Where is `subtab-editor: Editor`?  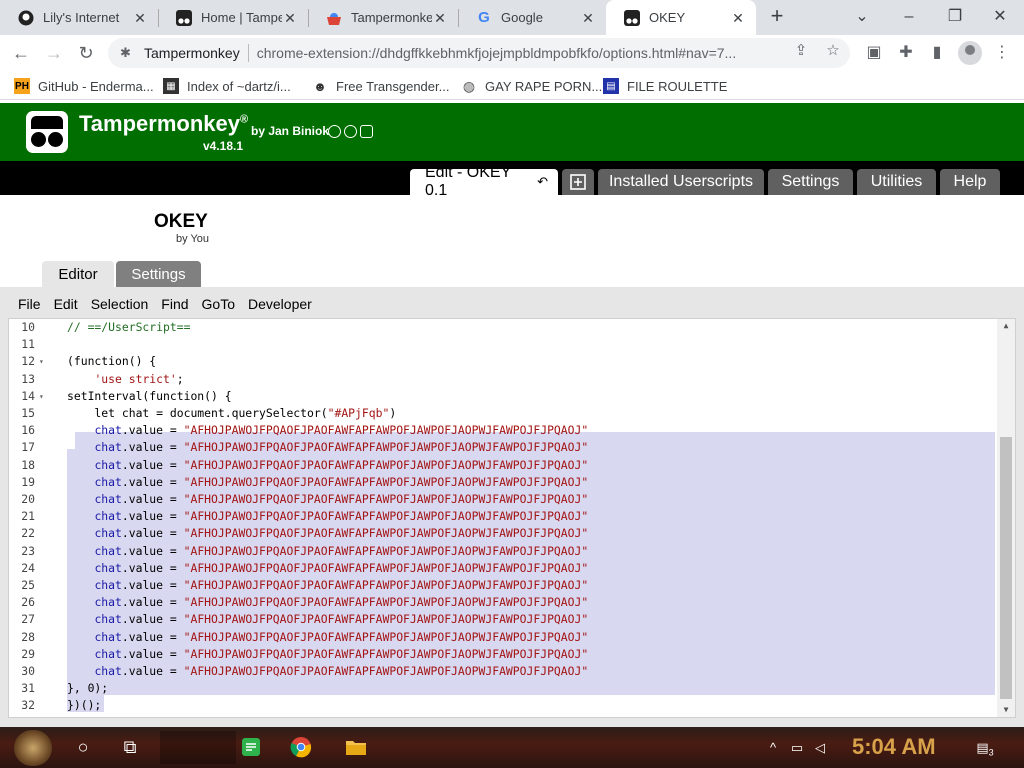
subtab-editor: Editor is located at coordinates (78, 274).